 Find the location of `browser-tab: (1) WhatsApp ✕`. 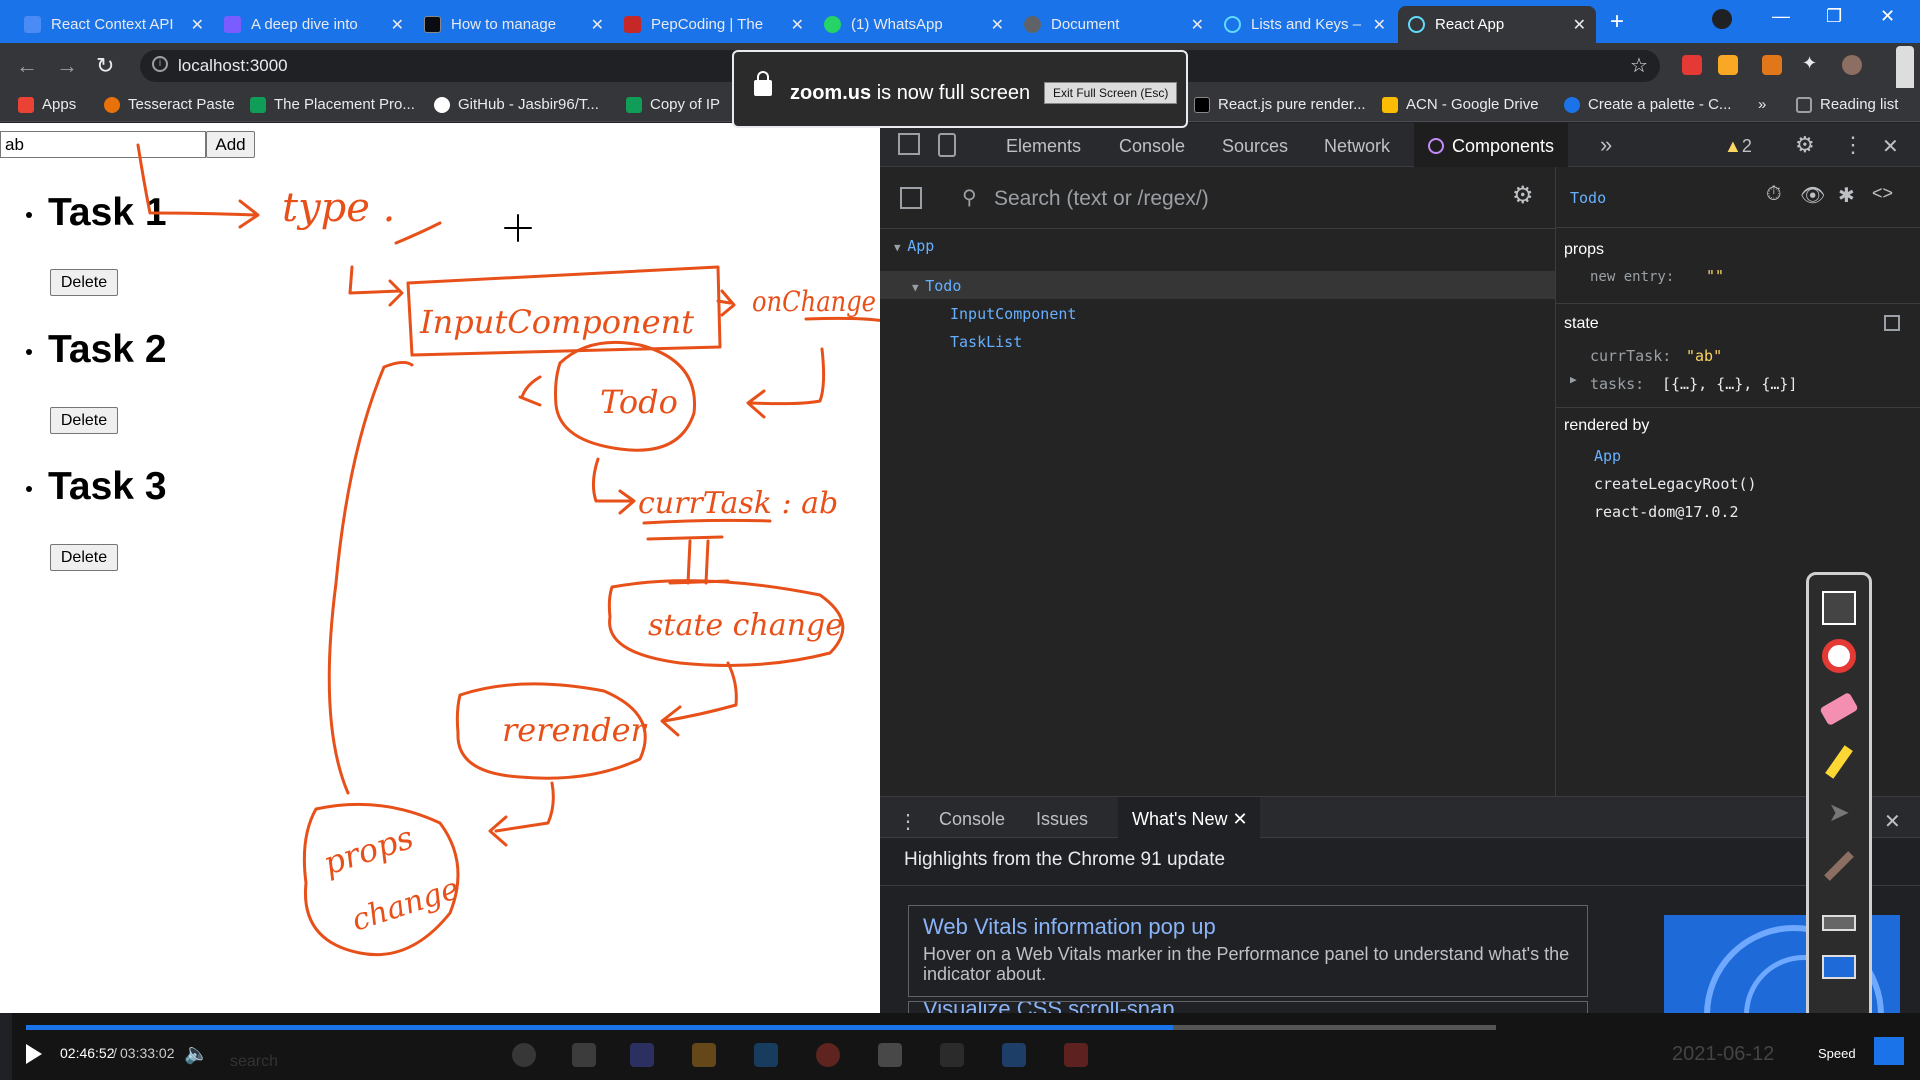

browser-tab: (1) WhatsApp ✕ is located at coordinates (914, 24).